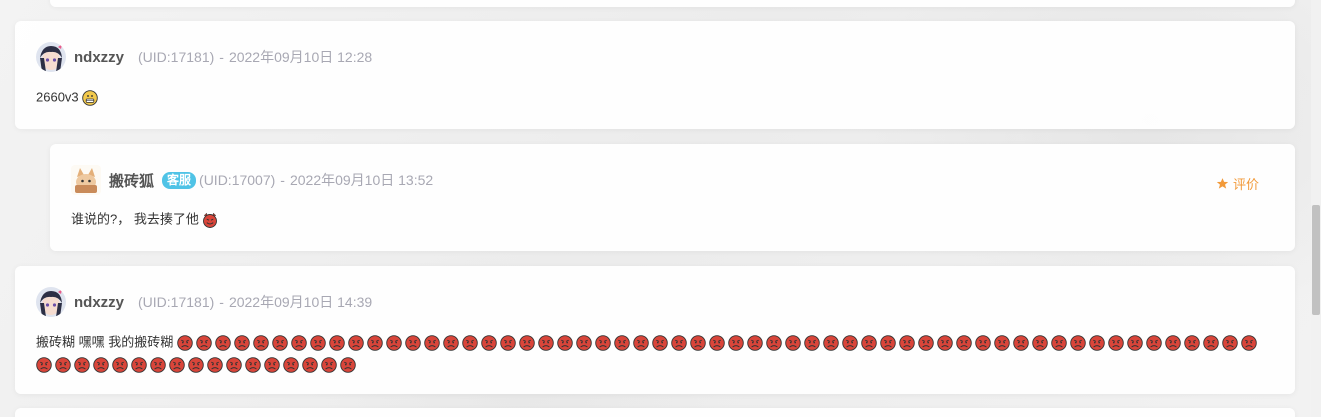  What do you see at coordinates (1316, 260) in the screenshot?
I see `scrollbar-thumb` at bounding box center [1316, 260].